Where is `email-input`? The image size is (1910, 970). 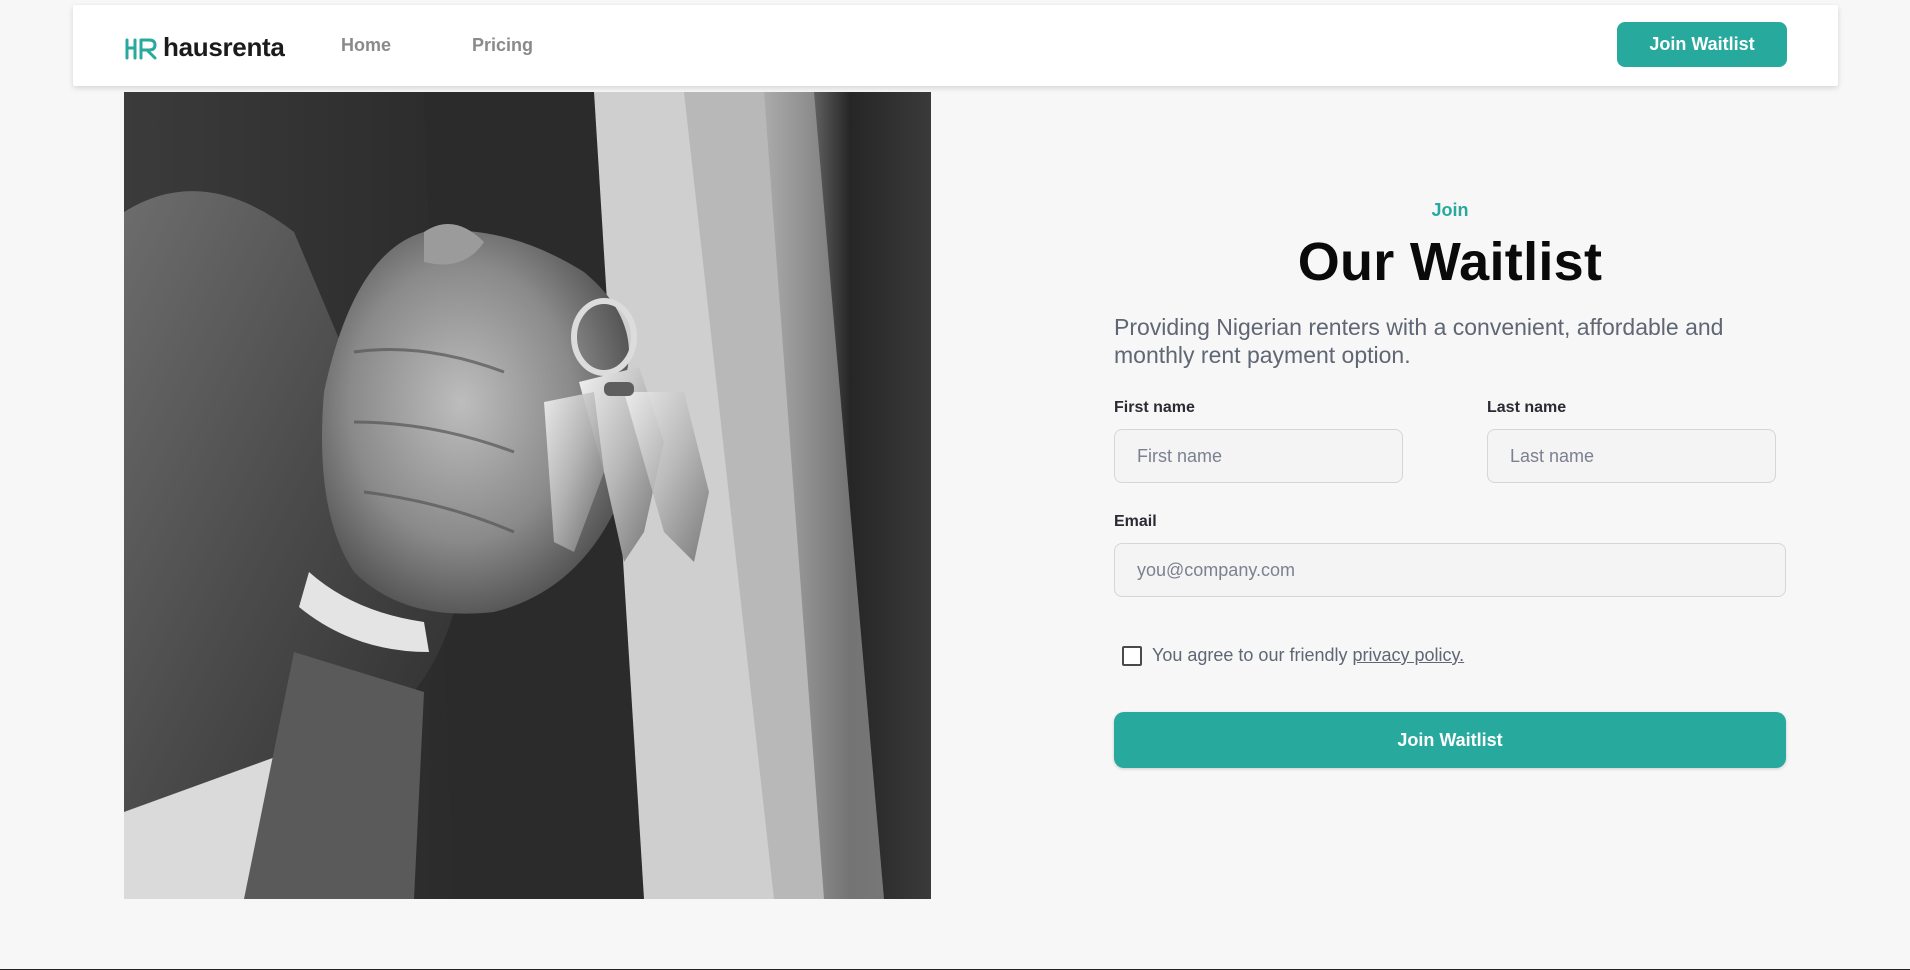
email-input is located at coordinates (1450, 570).